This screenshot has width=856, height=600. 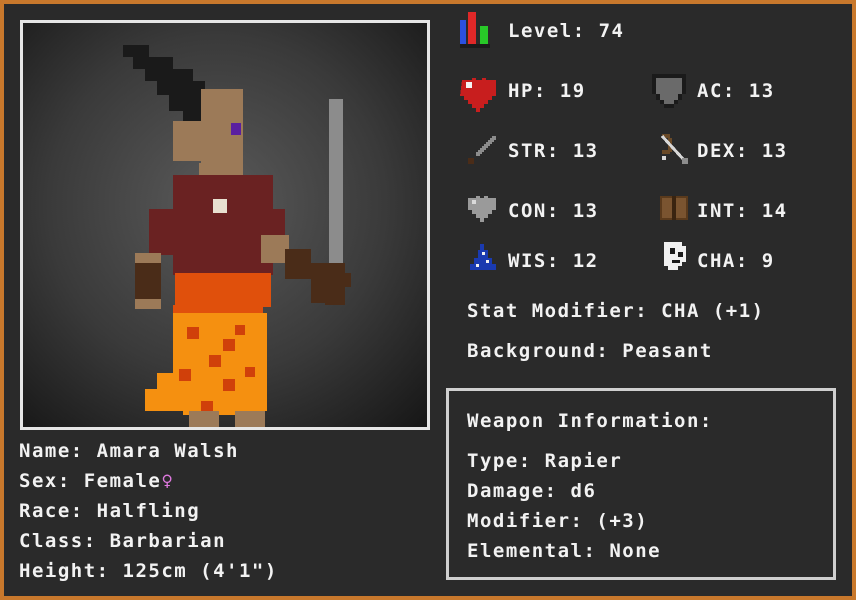 I want to click on str-stat: STR: 13, so click(x=553, y=151).